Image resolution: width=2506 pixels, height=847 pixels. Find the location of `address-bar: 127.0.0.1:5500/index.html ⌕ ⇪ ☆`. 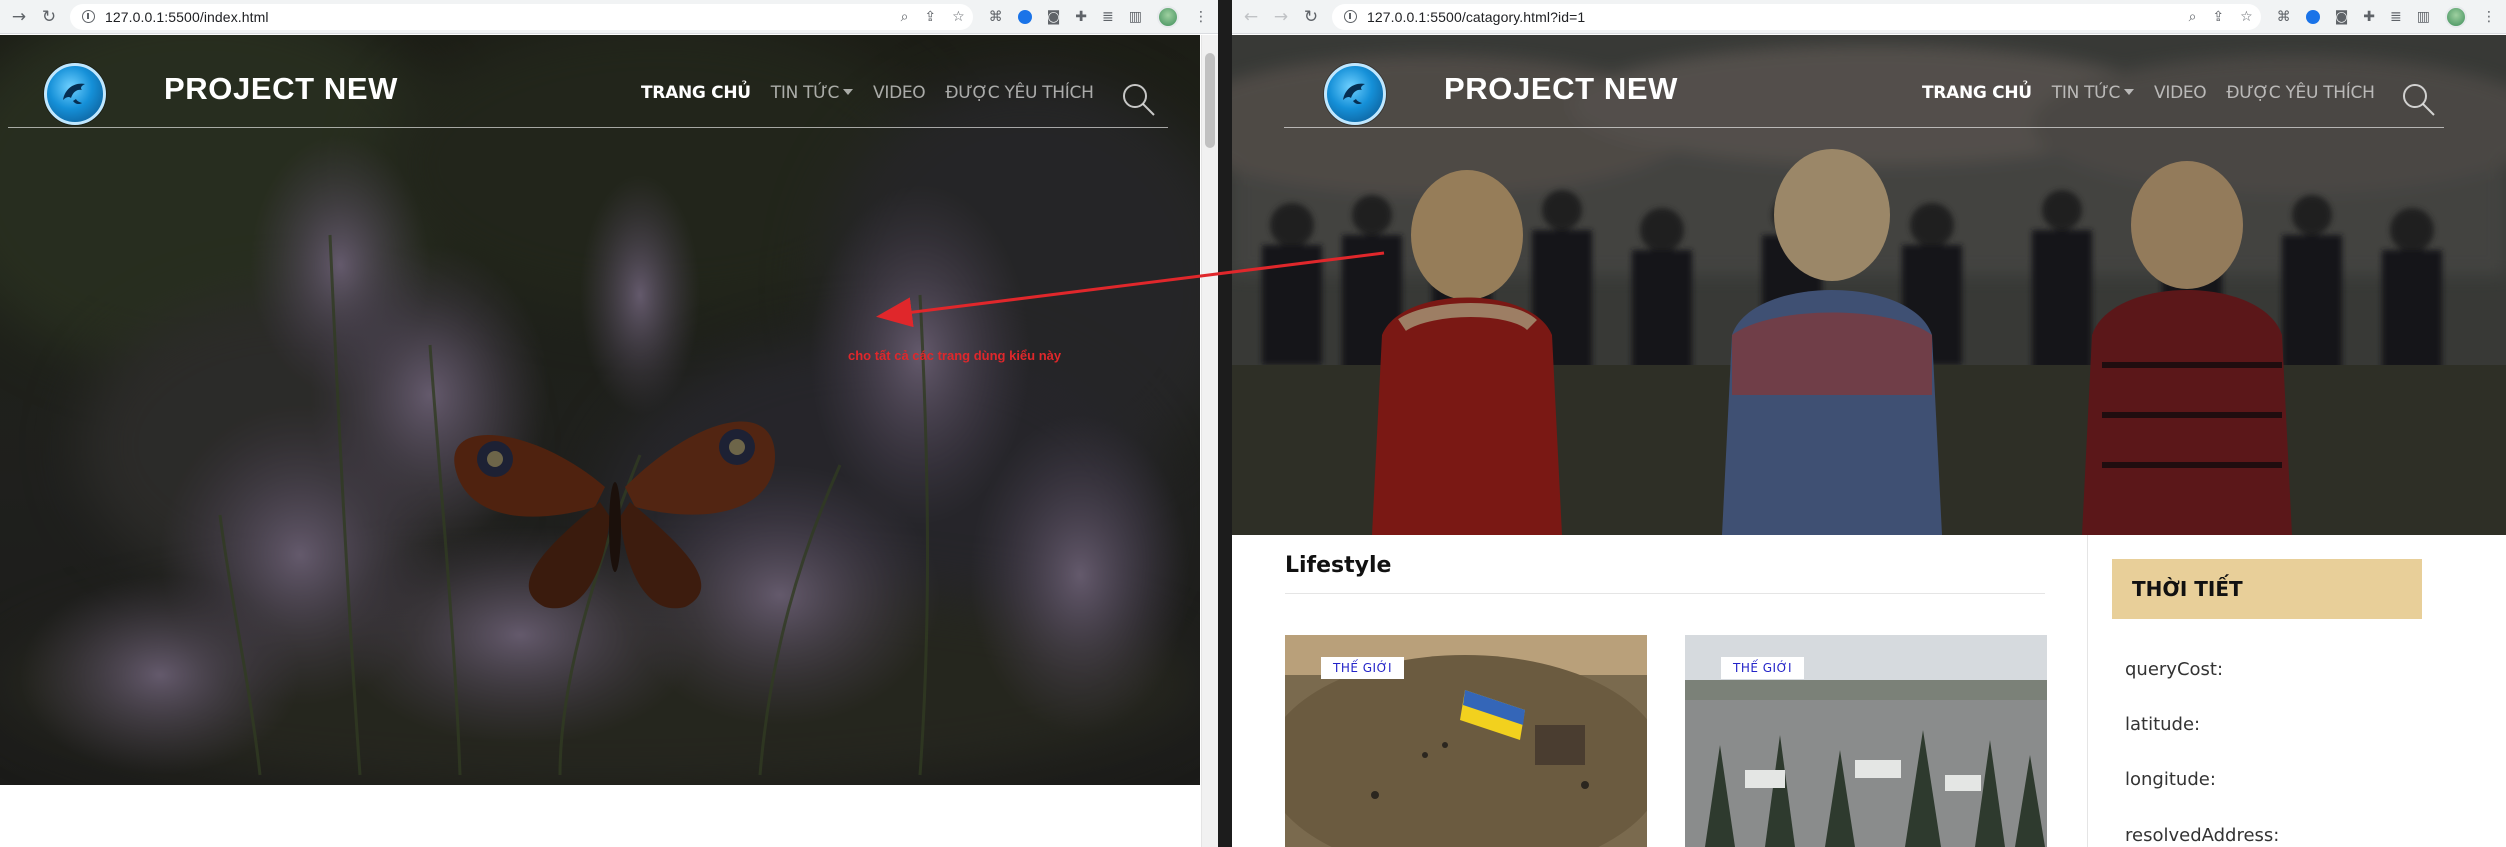

address-bar: 127.0.0.1:5500/index.html ⌕ ⇪ ☆ is located at coordinates (521, 16).